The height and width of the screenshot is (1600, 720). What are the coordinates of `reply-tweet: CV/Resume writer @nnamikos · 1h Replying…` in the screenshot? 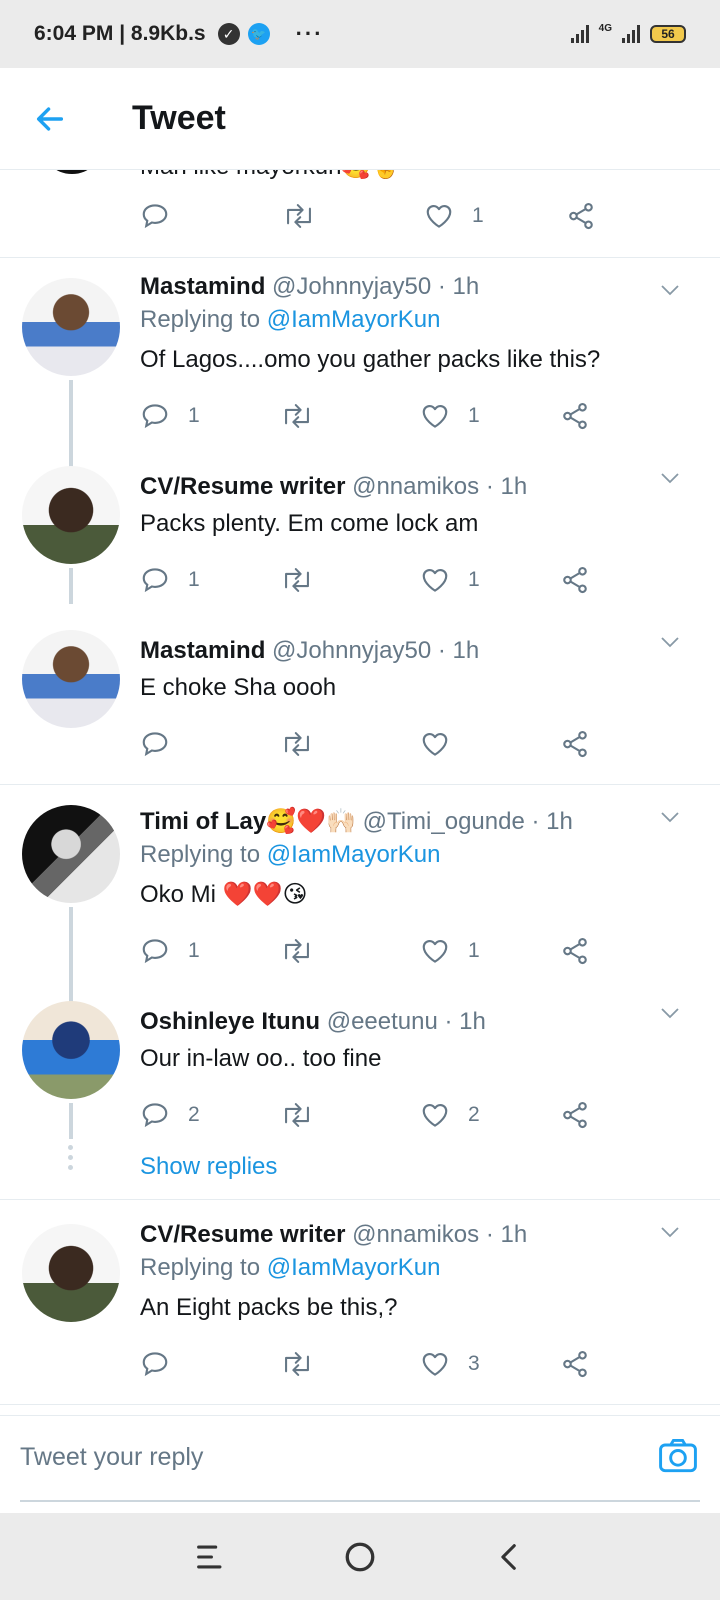 It's located at (360, 1302).